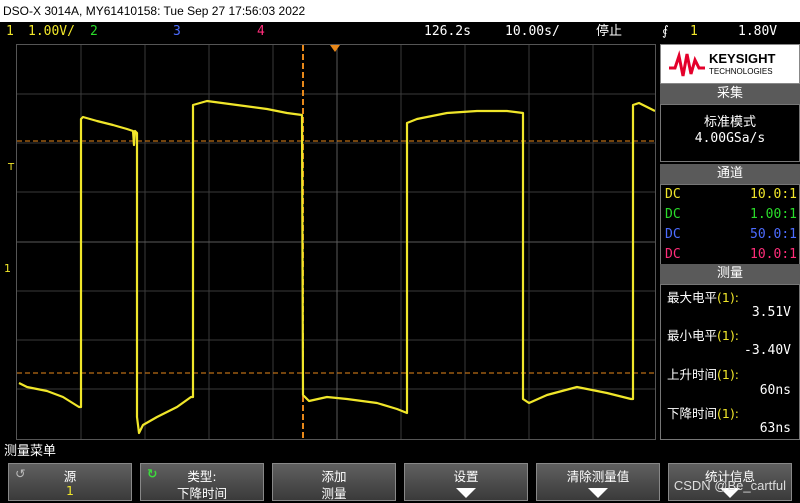 Image resolution: width=800 pixels, height=503 pixels. What do you see at coordinates (731, 195) in the screenshot?
I see `channel-row-1: DC 10.0:1` at bounding box center [731, 195].